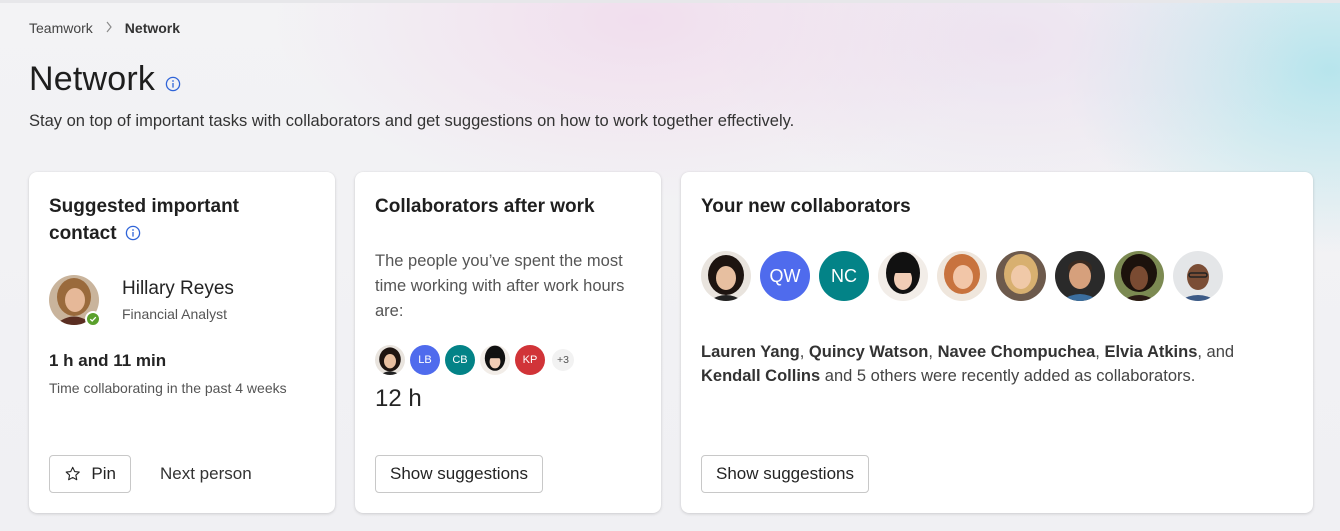 The image size is (1340, 531). What do you see at coordinates (141, 301) in the screenshot?
I see `contact-person: Hillary Reyes Financial Analyst` at bounding box center [141, 301].